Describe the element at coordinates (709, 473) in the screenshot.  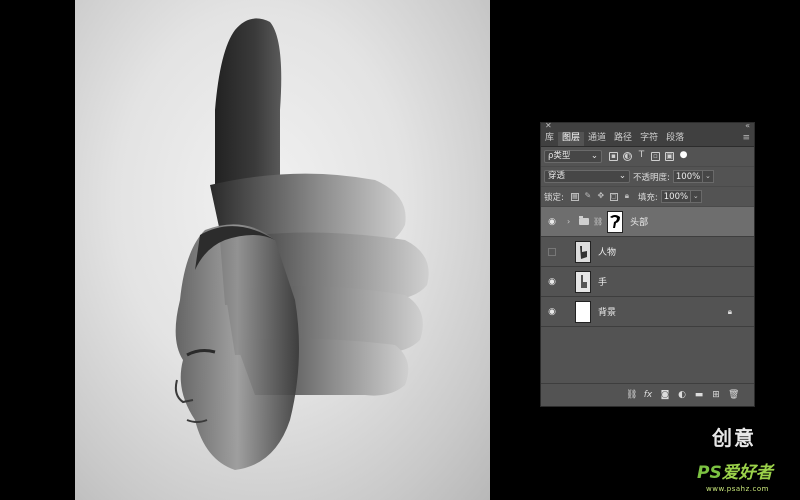
I see `watermark-ps: PS` at that location.